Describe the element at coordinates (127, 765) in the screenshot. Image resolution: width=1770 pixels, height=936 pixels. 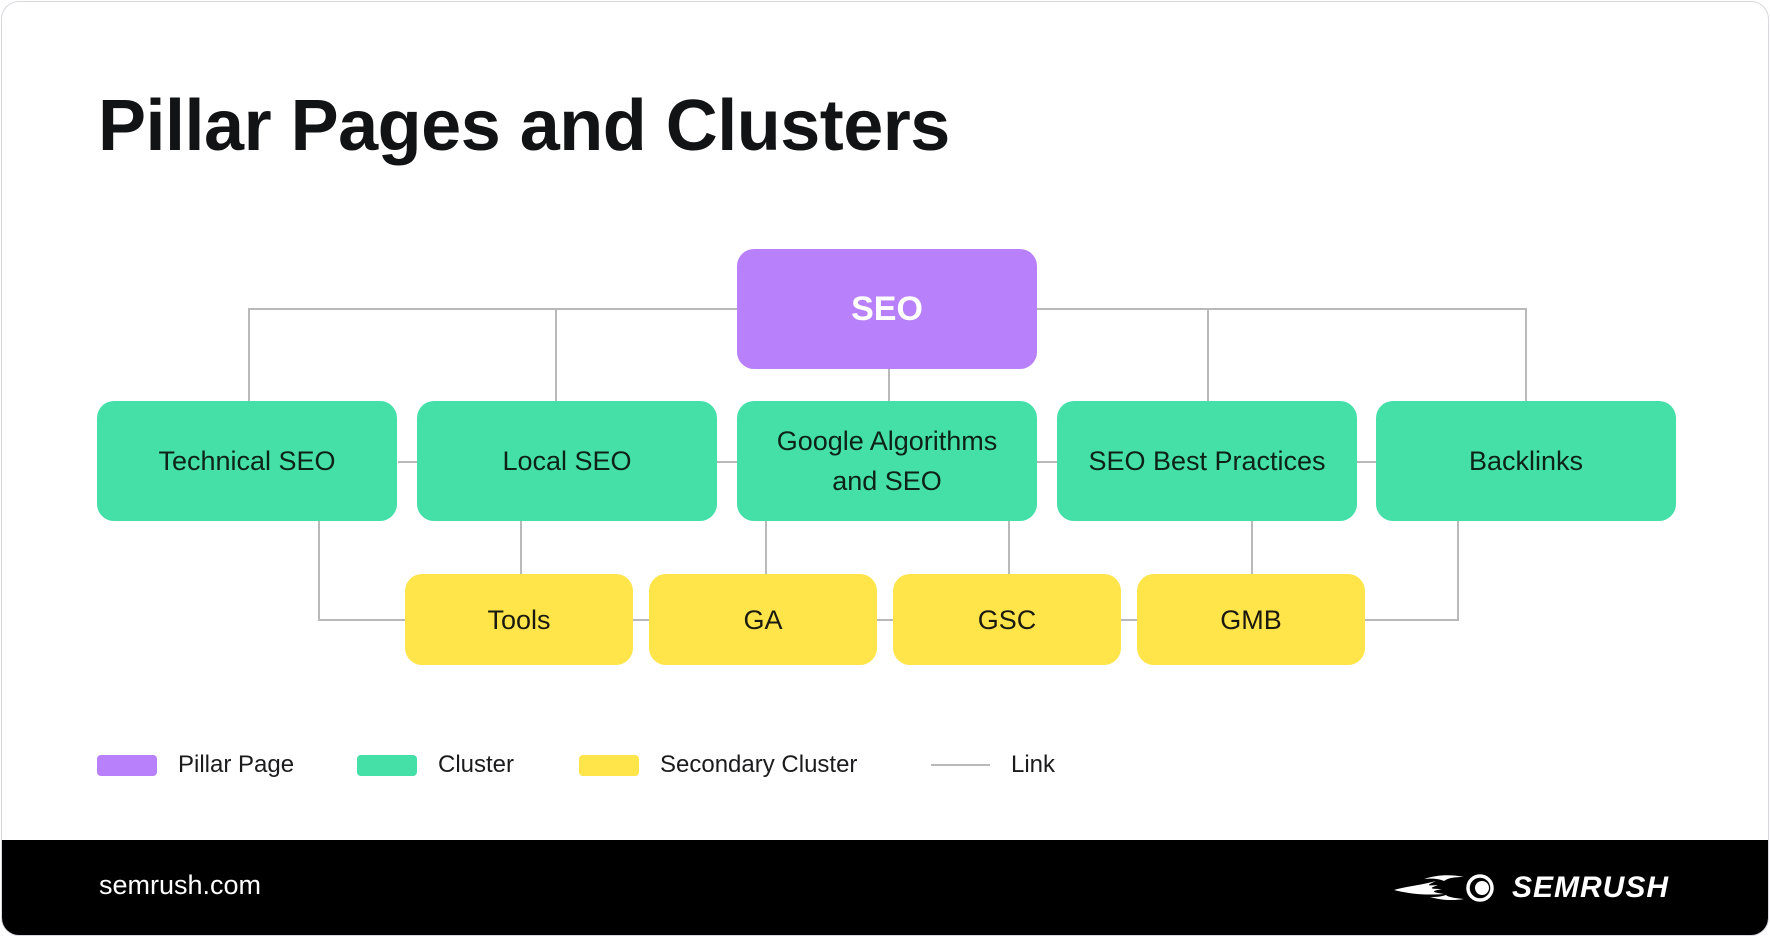
I see `legend-swatch-pillar` at that location.